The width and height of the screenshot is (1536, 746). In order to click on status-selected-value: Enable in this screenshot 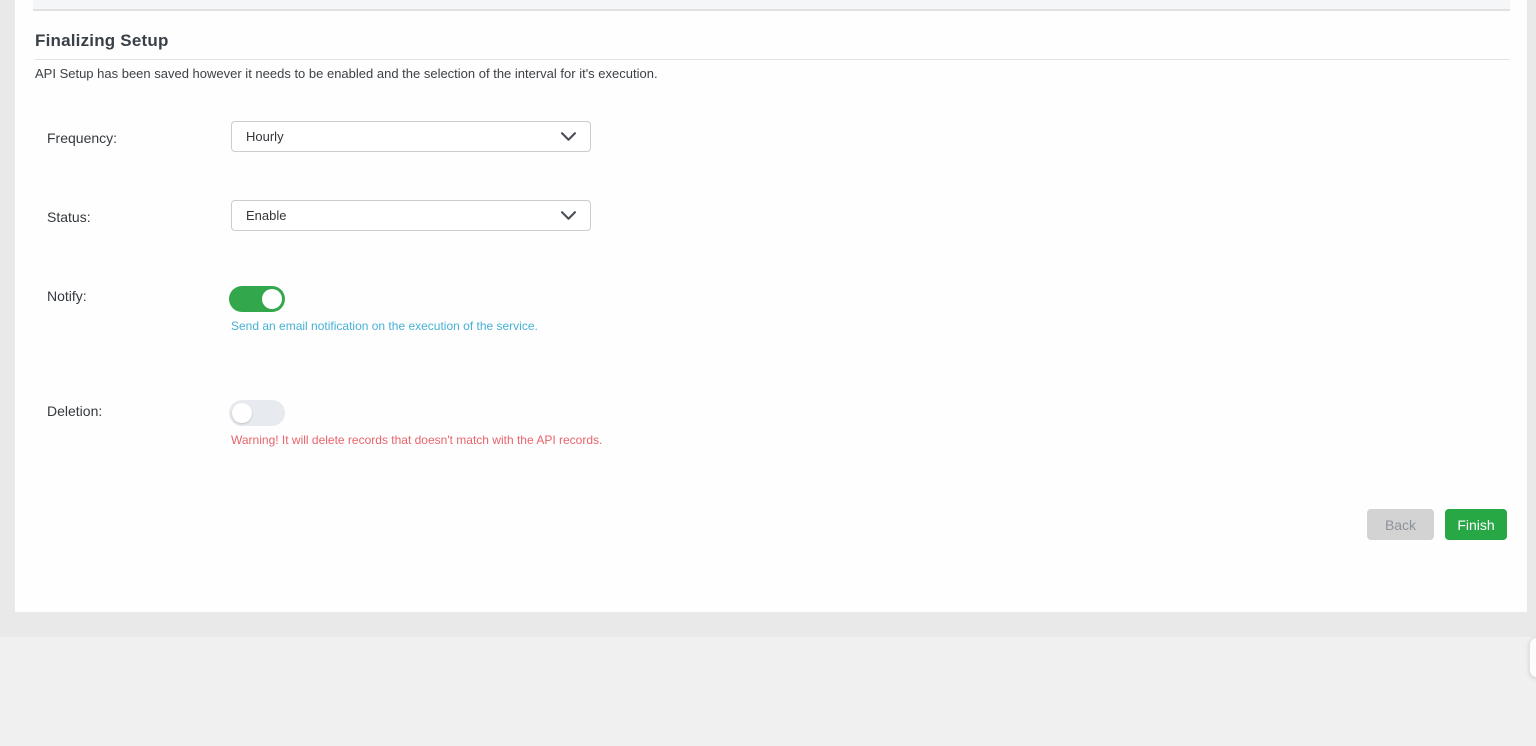, I will do `click(266, 215)`.